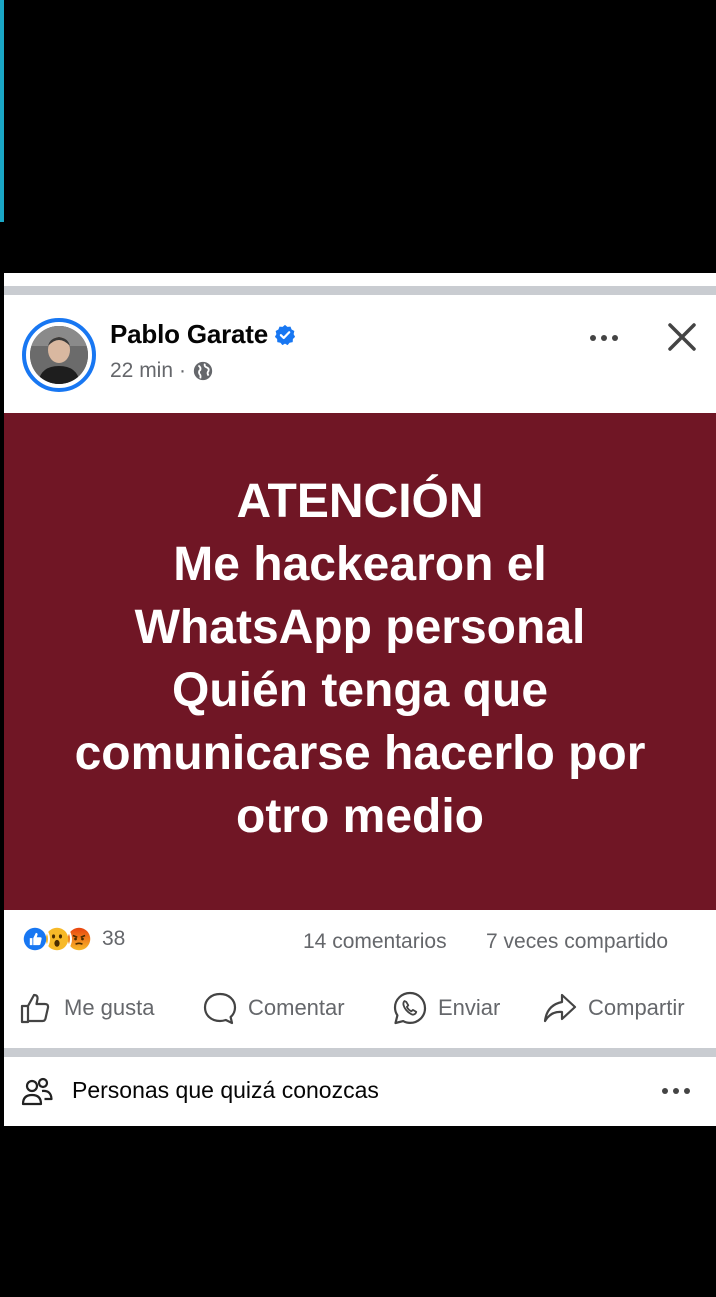  I want to click on reaction-count: 38, so click(114, 938).